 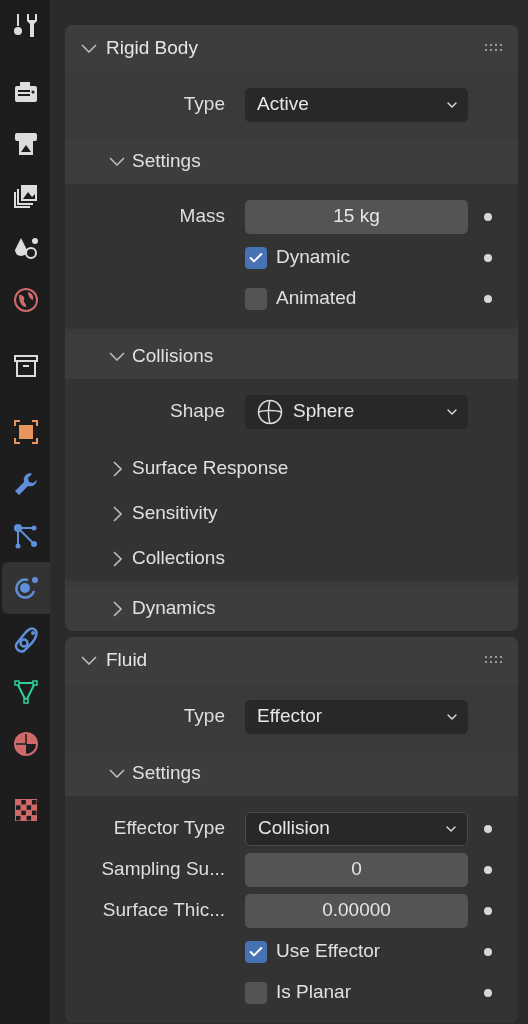 I want to click on box-icon, so click(x=26, y=366).